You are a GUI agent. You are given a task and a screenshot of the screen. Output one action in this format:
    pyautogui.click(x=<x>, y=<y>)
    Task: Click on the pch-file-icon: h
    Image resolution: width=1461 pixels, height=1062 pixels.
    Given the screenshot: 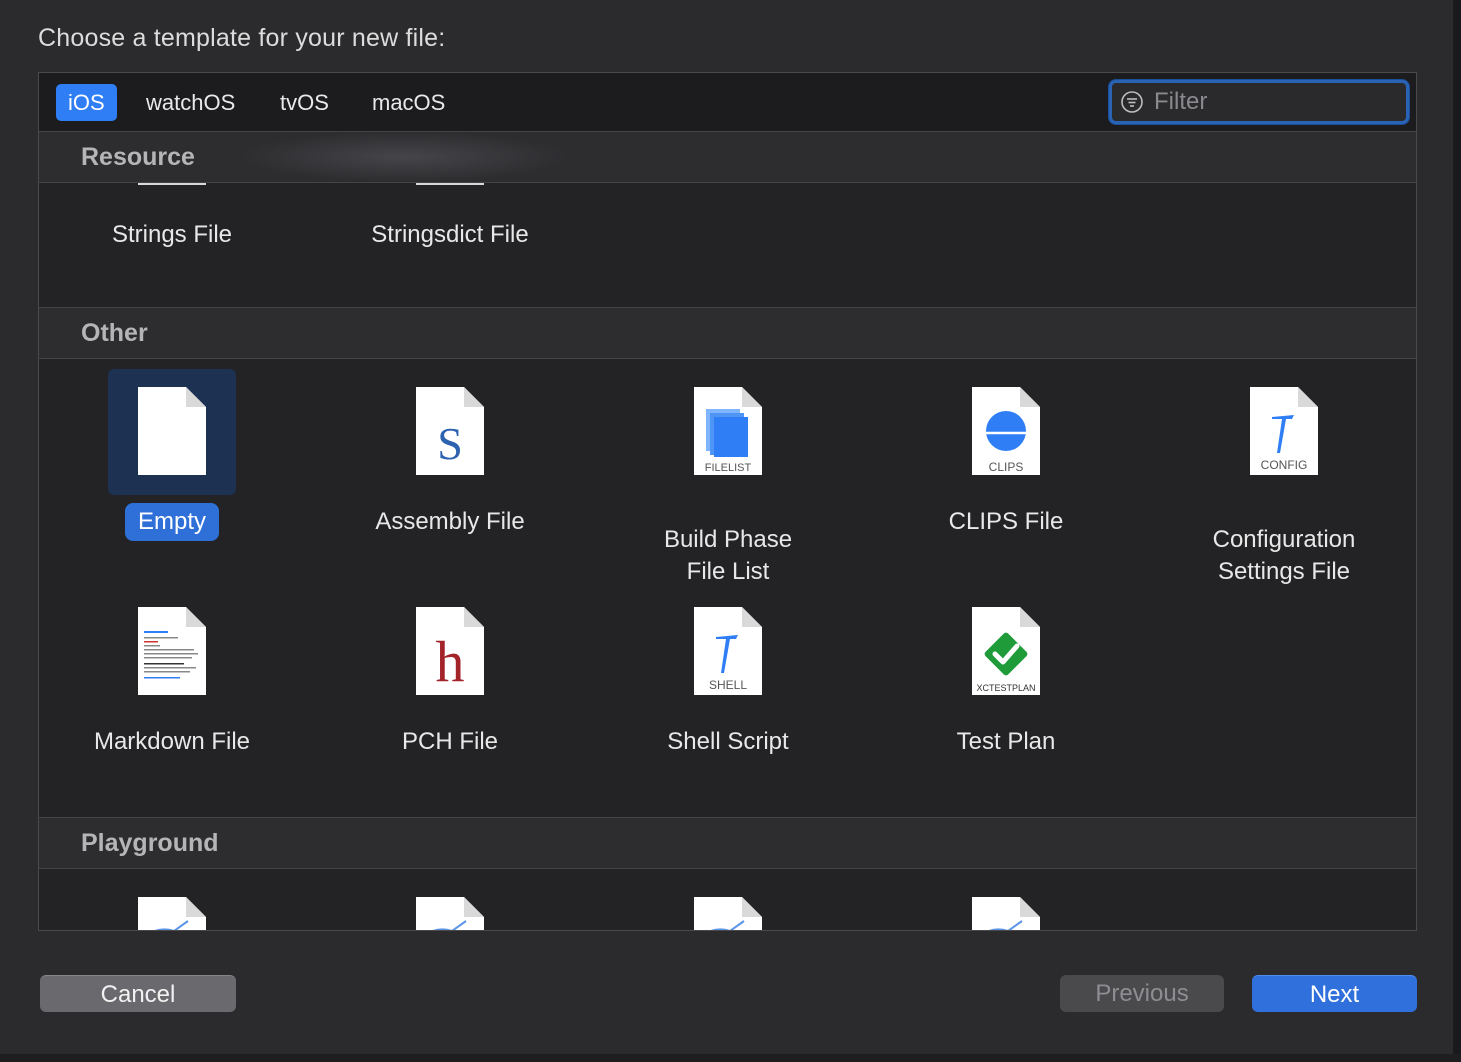 What is the action you would take?
    pyautogui.click(x=450, y=651)
    